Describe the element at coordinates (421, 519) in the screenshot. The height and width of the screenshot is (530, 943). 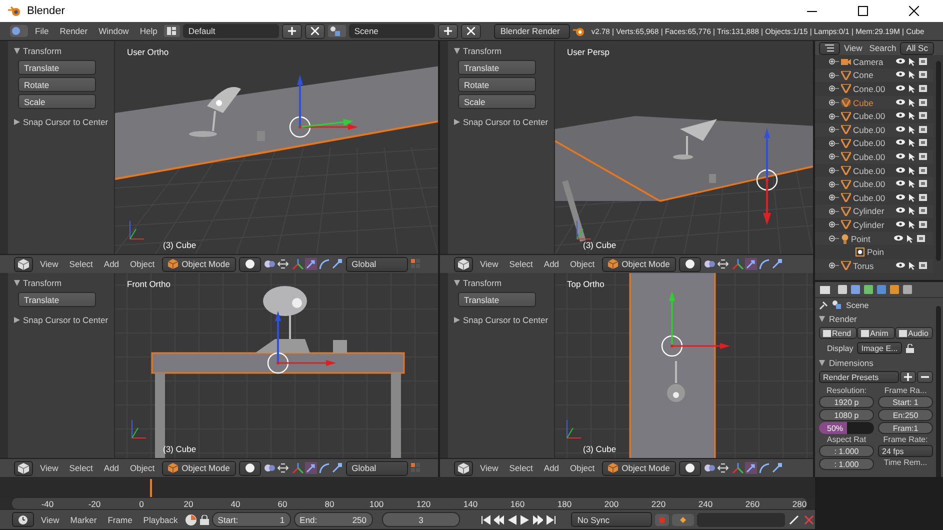
I see `current-frame-field: 3` at that location.